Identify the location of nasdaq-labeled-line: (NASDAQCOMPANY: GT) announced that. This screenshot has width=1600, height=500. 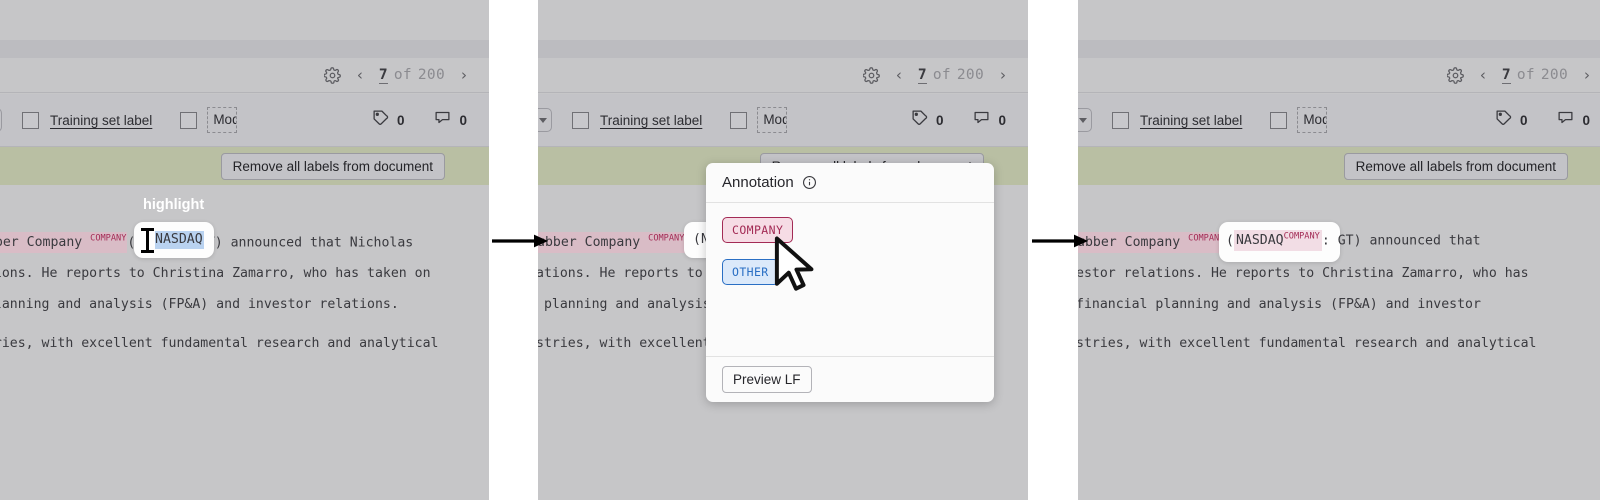
(1353, 241).